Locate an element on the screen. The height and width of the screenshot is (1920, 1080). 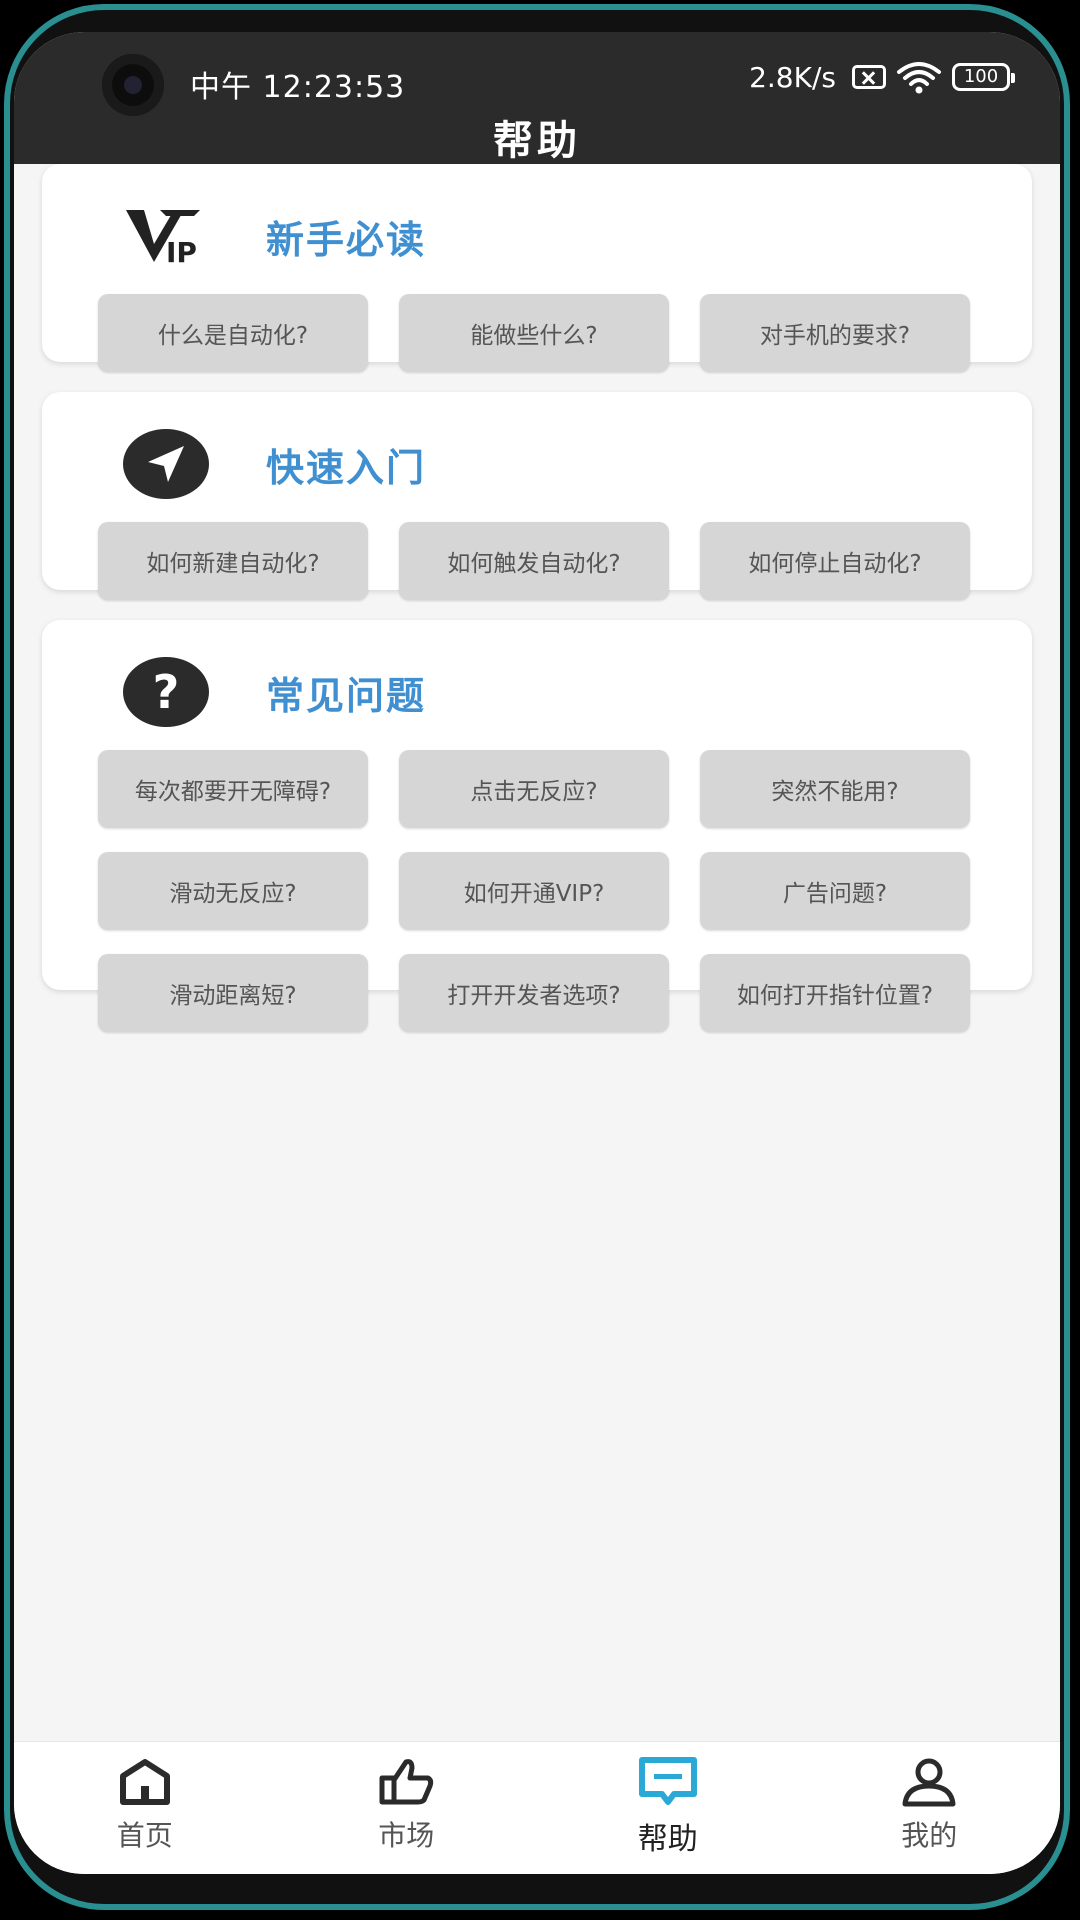
section-card-beginner: IP 新手必读 什么是自动化? 能做些什么? 对手机的要求? is located at coordinates (537, 268).